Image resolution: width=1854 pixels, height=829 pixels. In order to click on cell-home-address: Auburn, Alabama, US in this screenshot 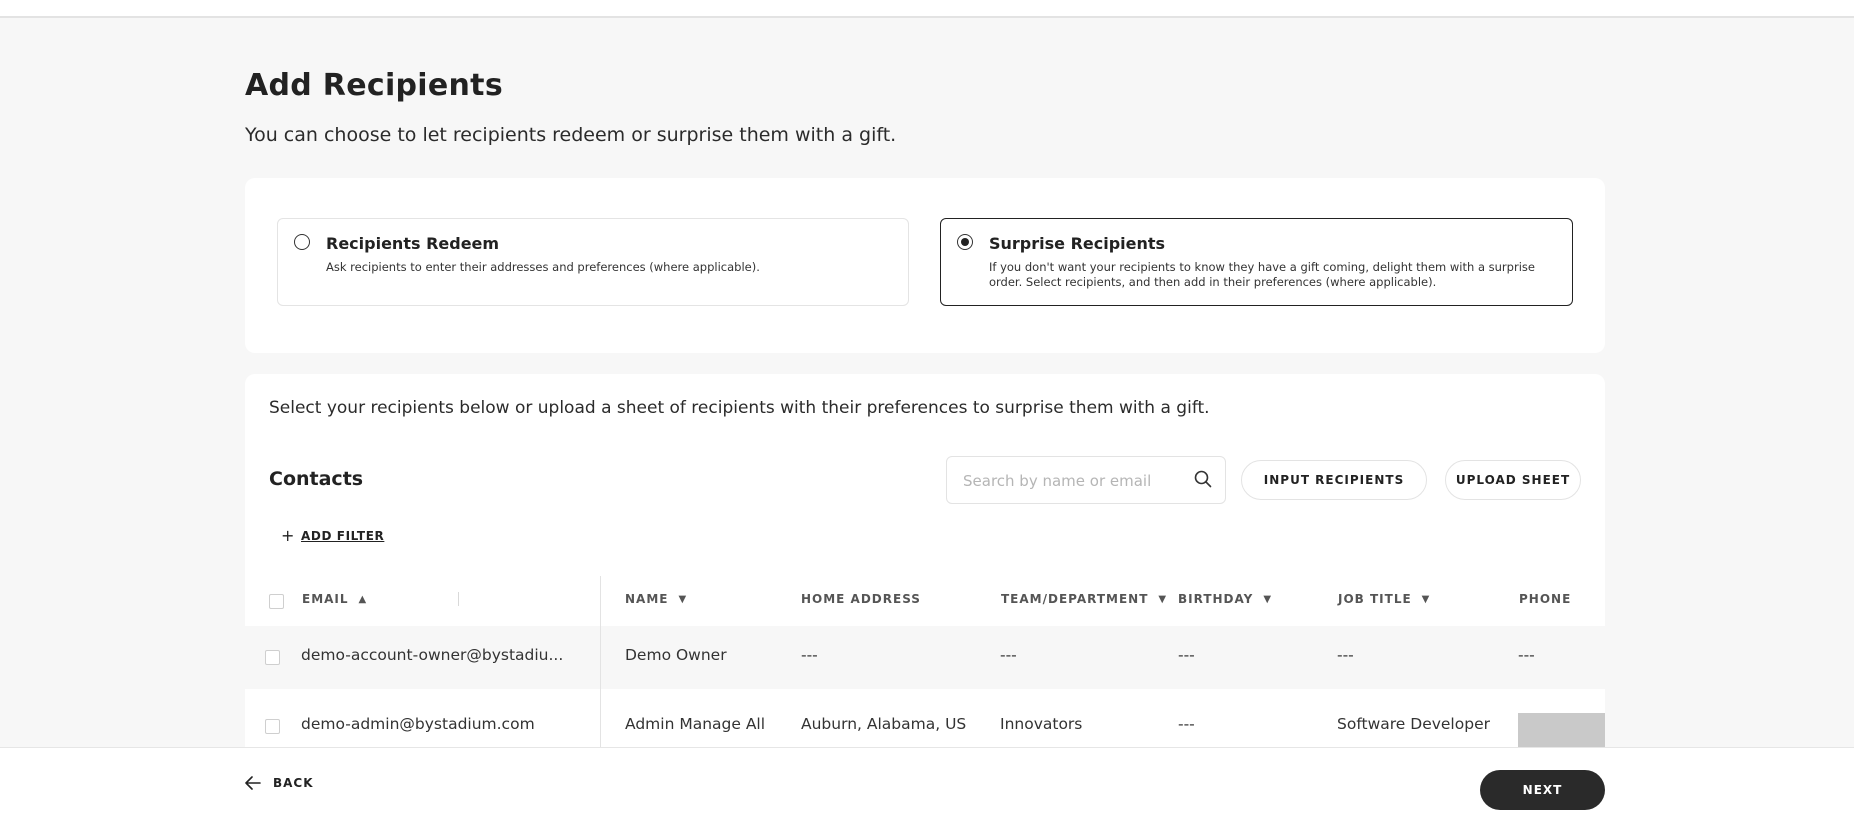, I will do `click(884, 724)`.